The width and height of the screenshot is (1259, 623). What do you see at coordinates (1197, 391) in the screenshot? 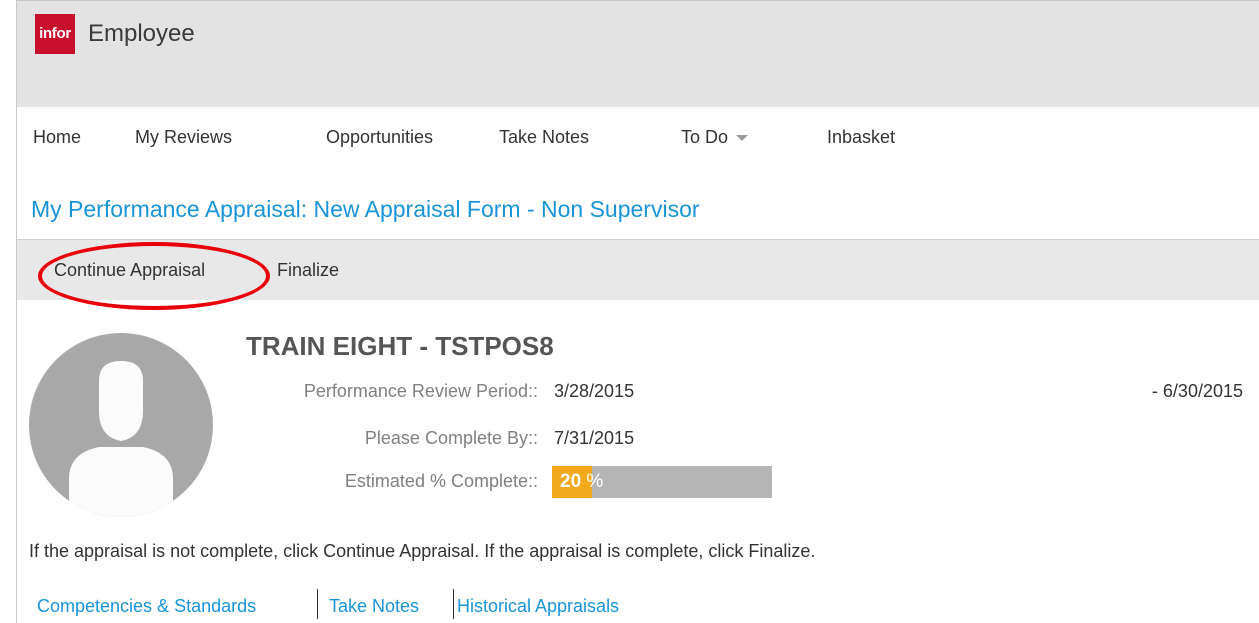
I see `review-period-end: - 6/30/2015` at bounding box center [1197, 391].